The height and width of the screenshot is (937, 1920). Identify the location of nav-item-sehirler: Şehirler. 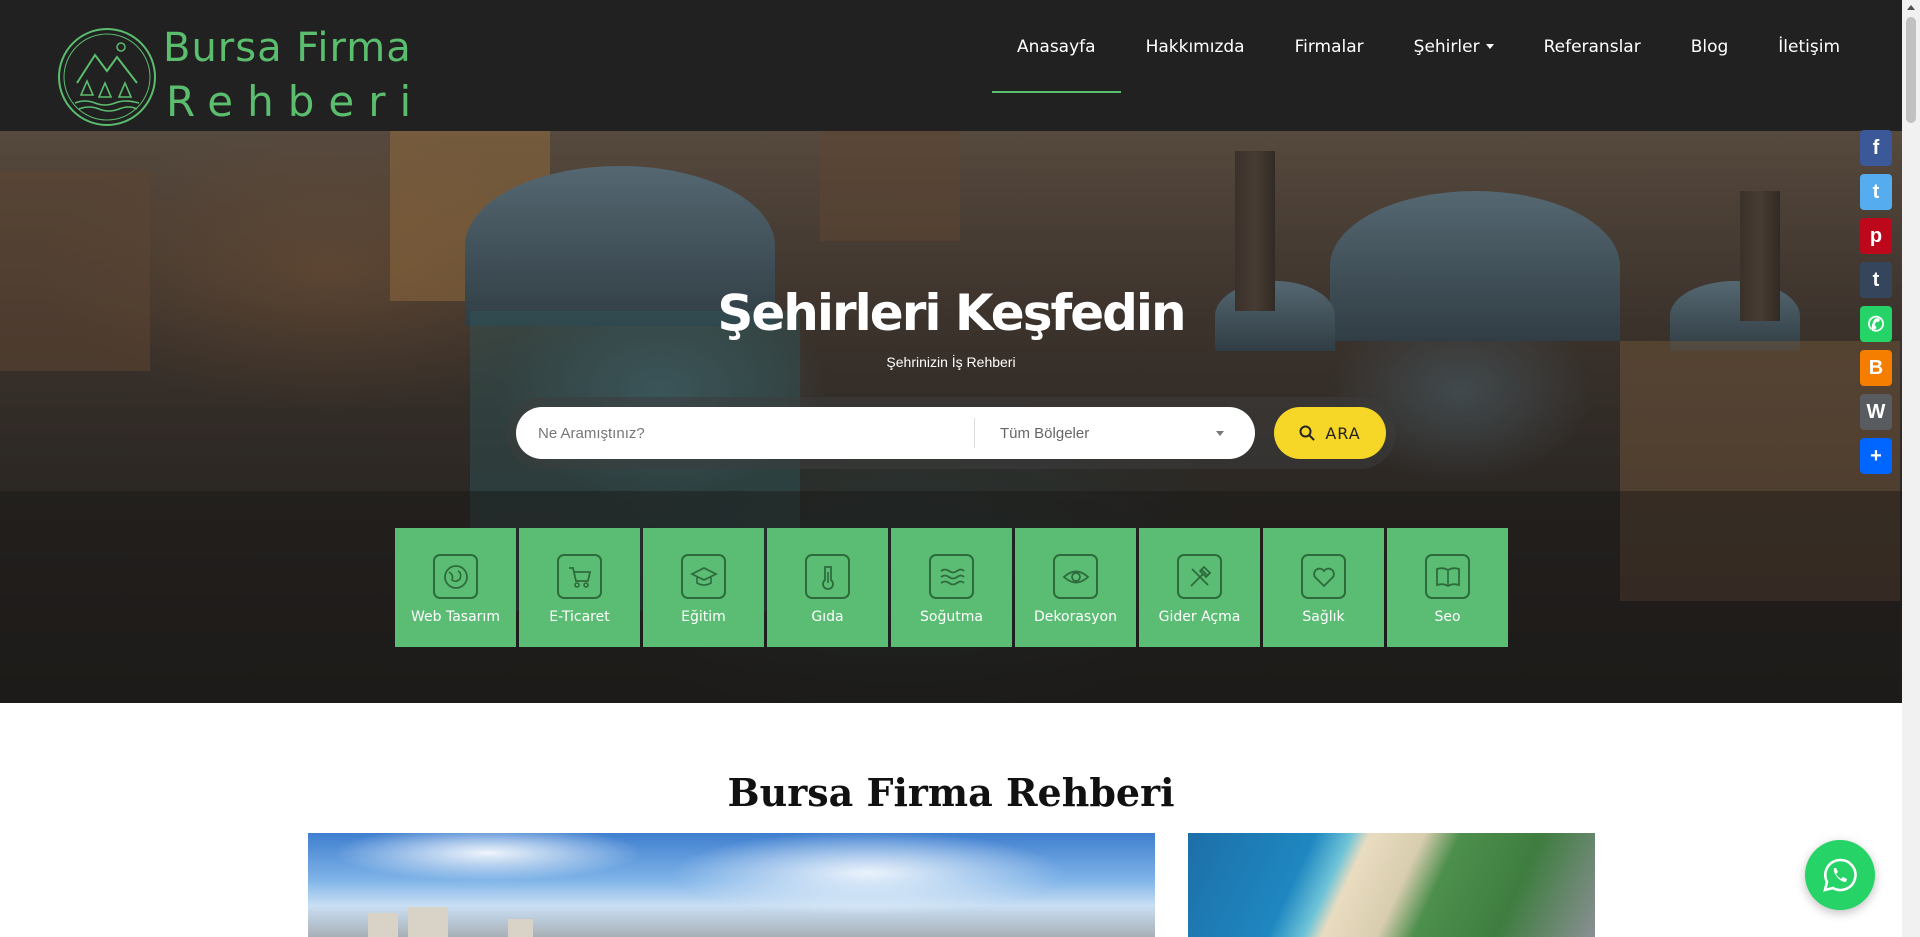
(1454, 46).